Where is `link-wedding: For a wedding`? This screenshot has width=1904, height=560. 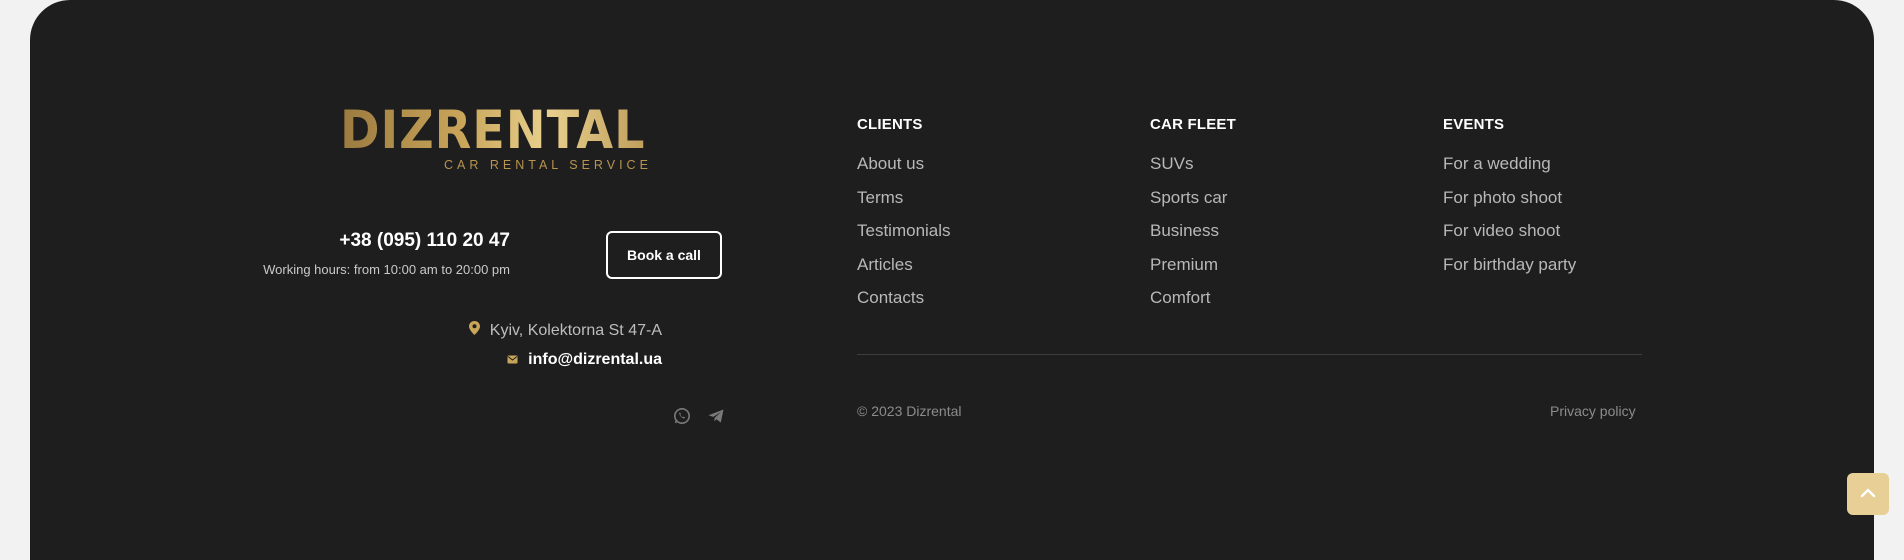
link-wedding: For a wedding is located at coordinates (1509, 164).